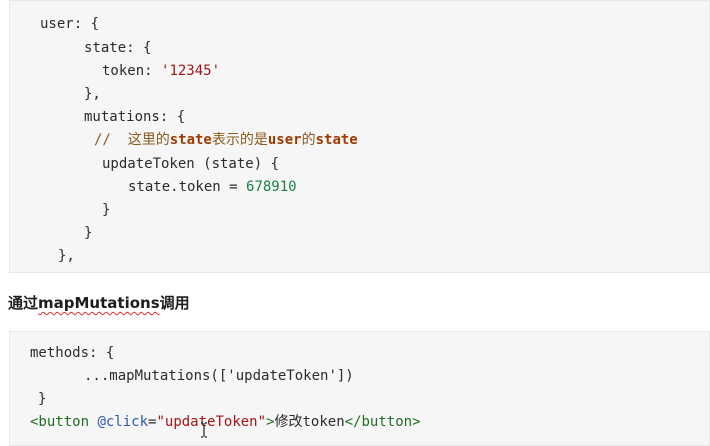 This screenshot has width=710, height=446. I want to click on code-text: mutations: {, so click(135, 117).